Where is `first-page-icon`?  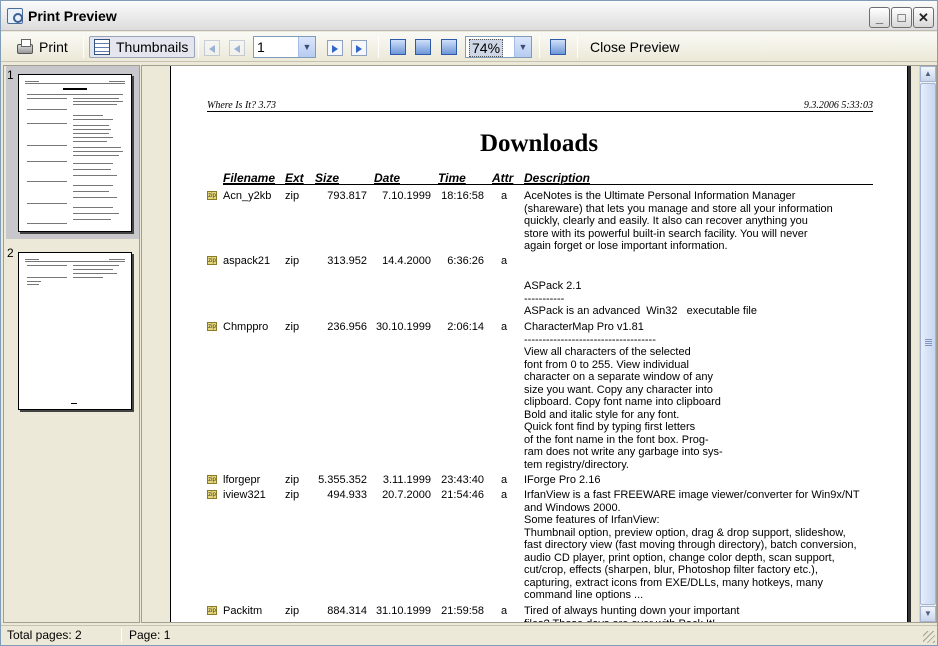
first-page-icon is located at coordinates (212, 48).